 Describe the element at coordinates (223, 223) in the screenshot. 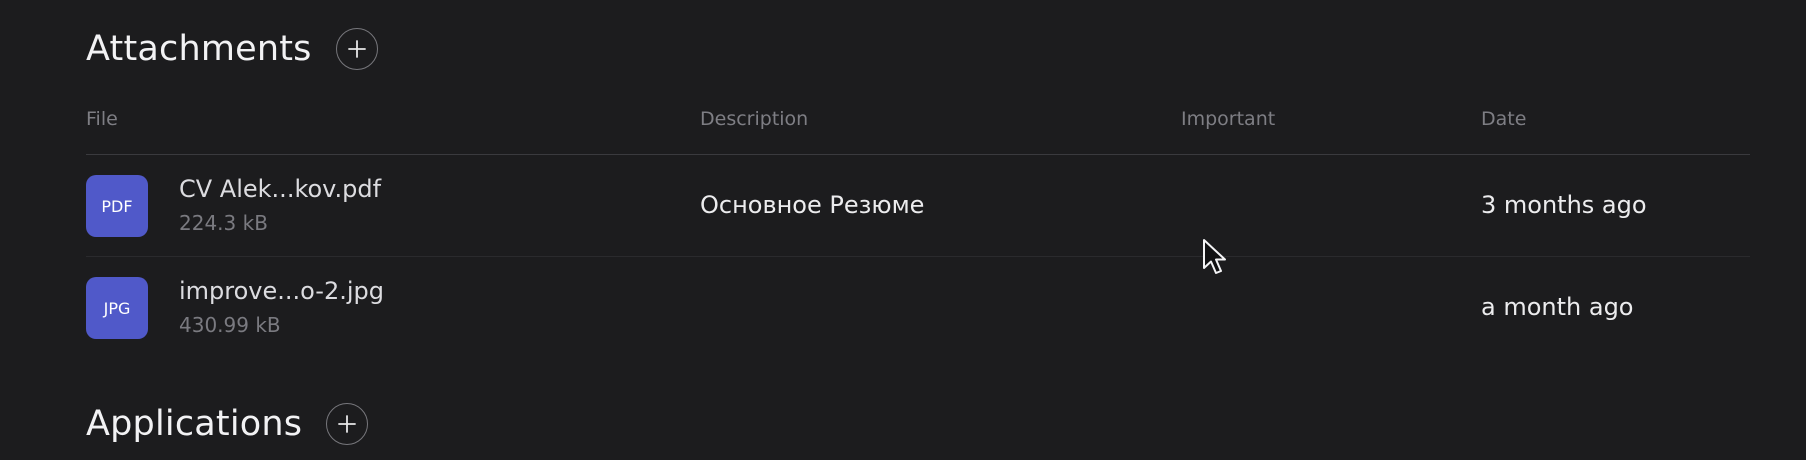

I see `file-size: 224.3 kB` at that location.